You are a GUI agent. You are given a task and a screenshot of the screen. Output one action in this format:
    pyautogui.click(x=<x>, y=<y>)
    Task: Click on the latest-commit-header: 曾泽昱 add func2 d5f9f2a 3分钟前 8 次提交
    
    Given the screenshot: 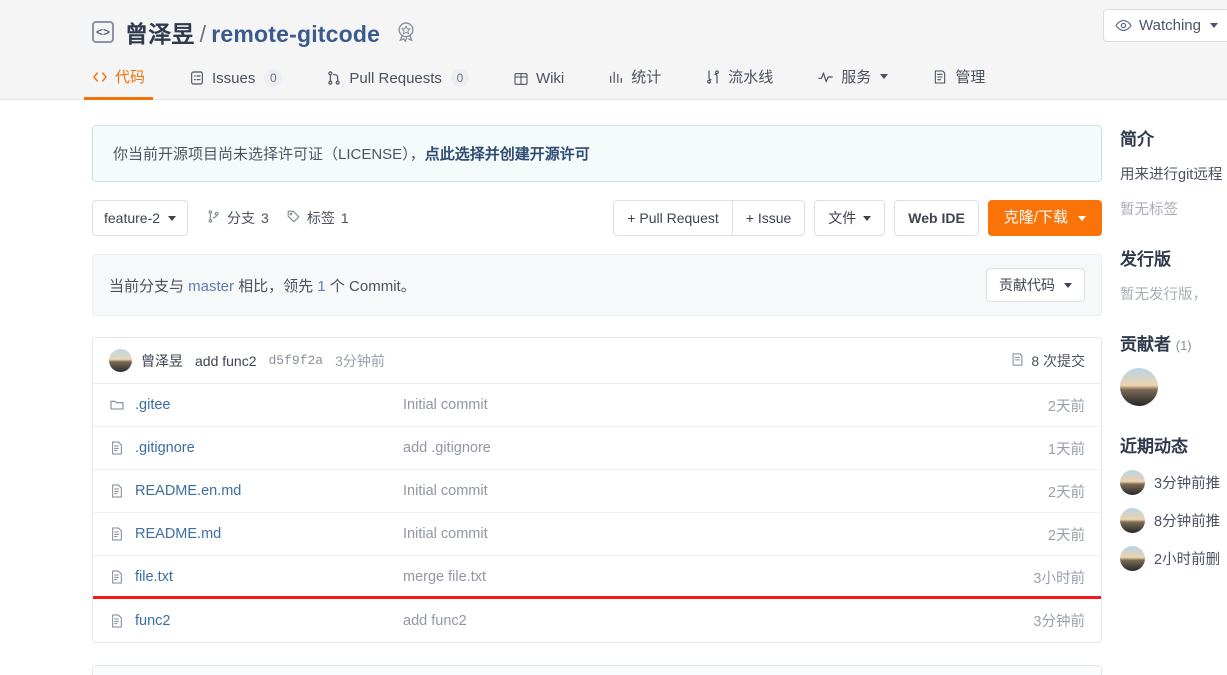 What is the action you would take?
    pyautogui.click(x=597, y=361)
    